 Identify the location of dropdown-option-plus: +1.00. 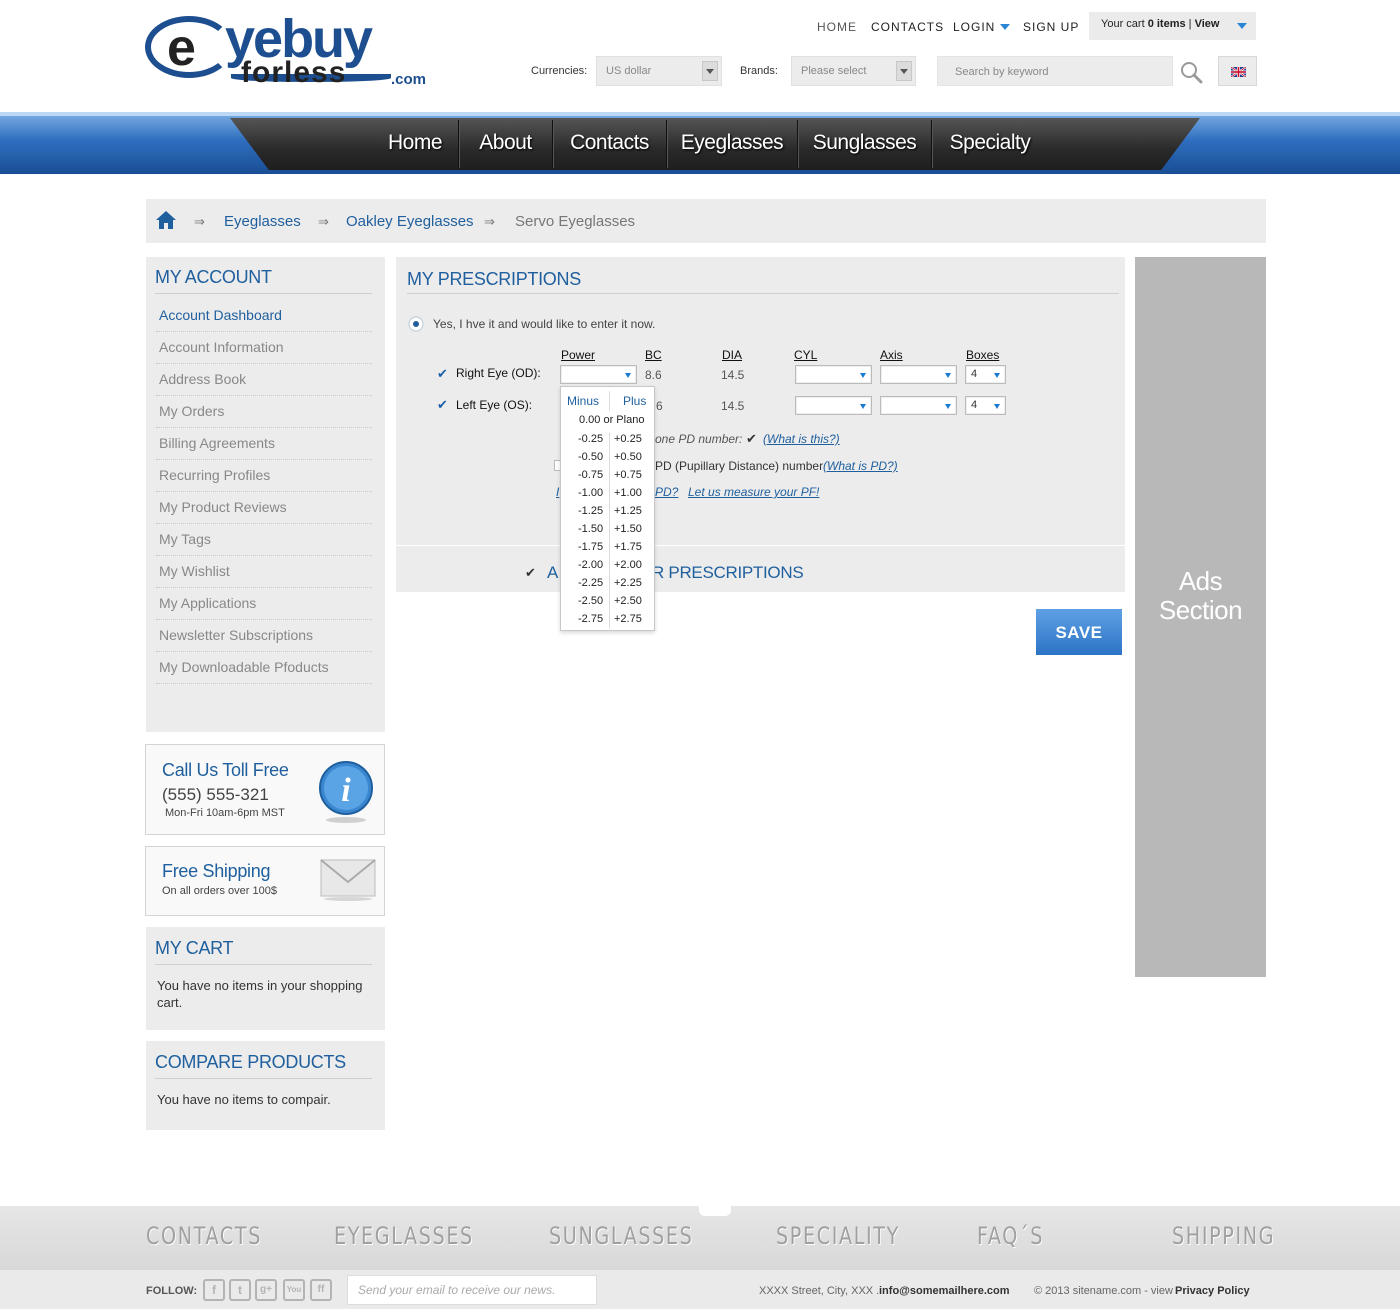
(628, 493).